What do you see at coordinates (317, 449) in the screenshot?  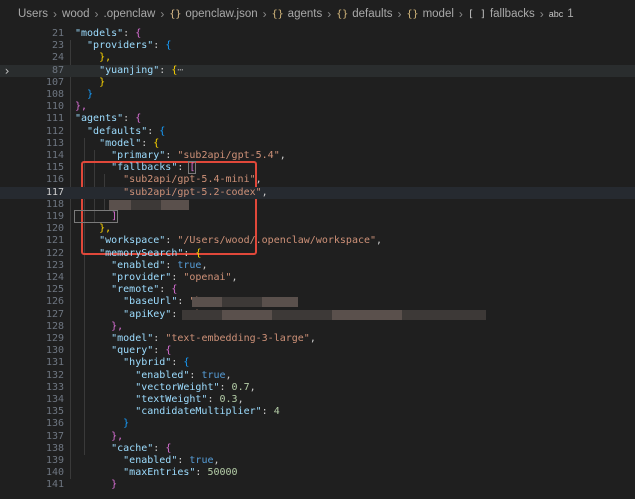 I see `code-line: 138 "cache": {` at bounding box center [317, 449].